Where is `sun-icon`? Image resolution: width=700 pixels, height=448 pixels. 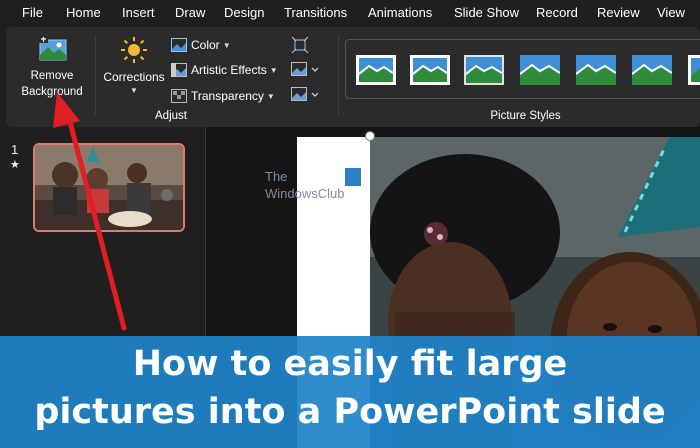
sun-icon is located at coordinates (134, 52).